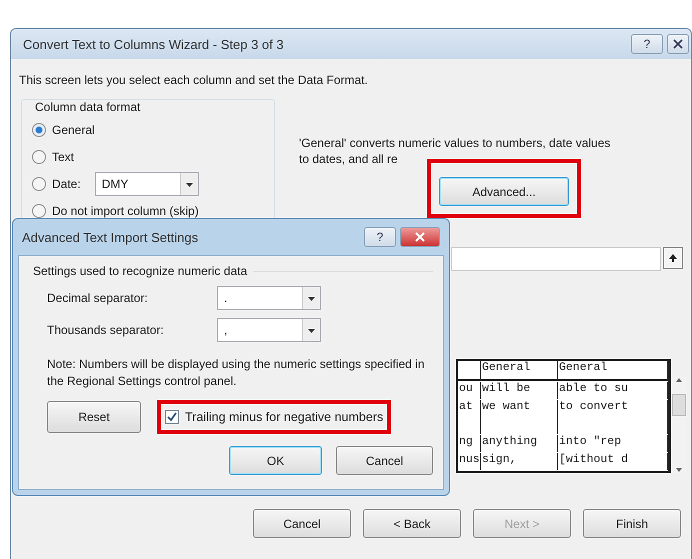 The image size is (692, 559). Describe the element at coordinates (73, 129) in the screenshot. I see `option-label: General` at that location.